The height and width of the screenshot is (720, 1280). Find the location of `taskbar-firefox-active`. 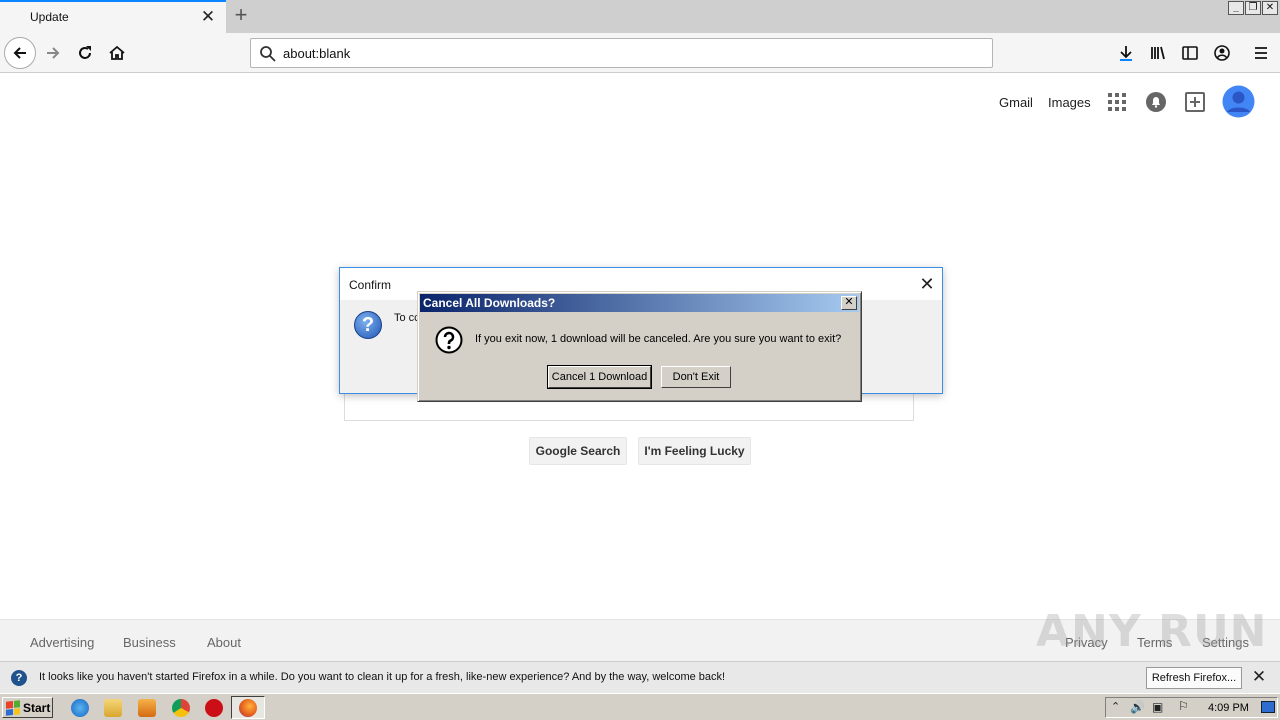

taskbar-firefox-active is located at coordinates (248, 707).